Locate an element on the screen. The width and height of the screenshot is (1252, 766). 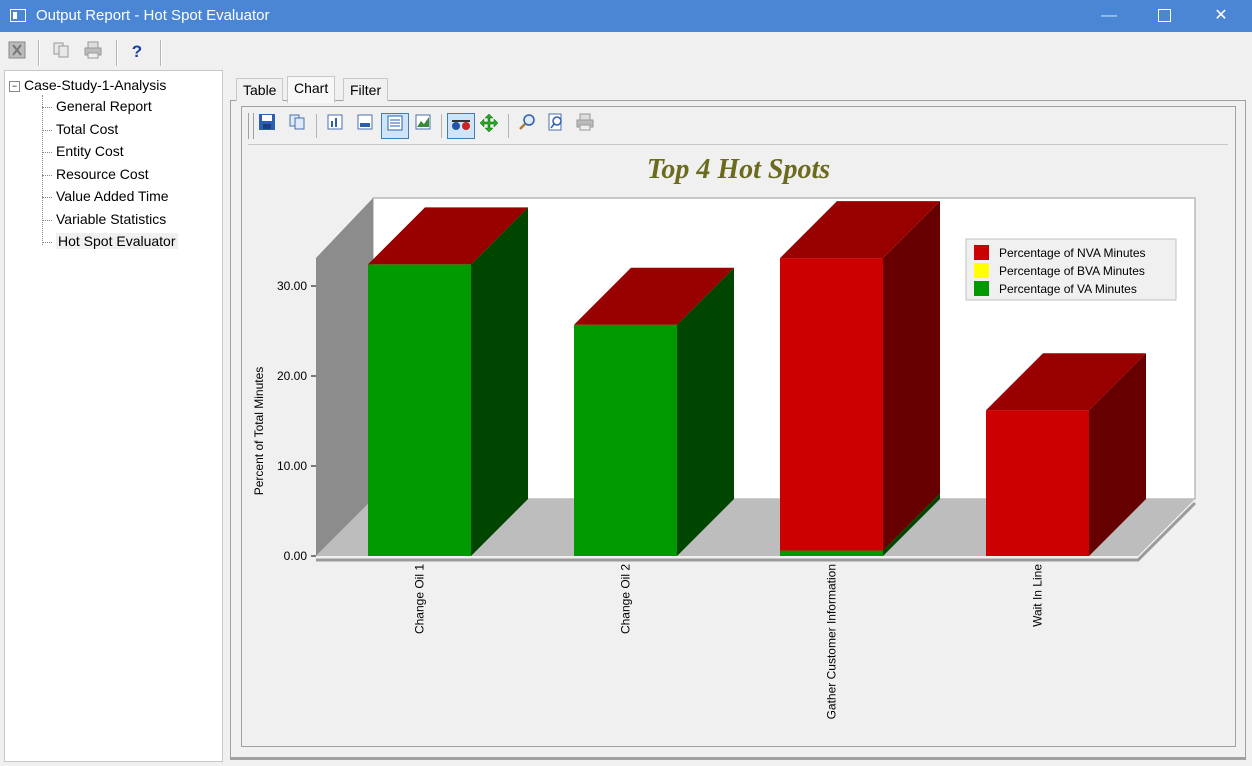
tab-label: Filter is located at coordinates (366, 90).